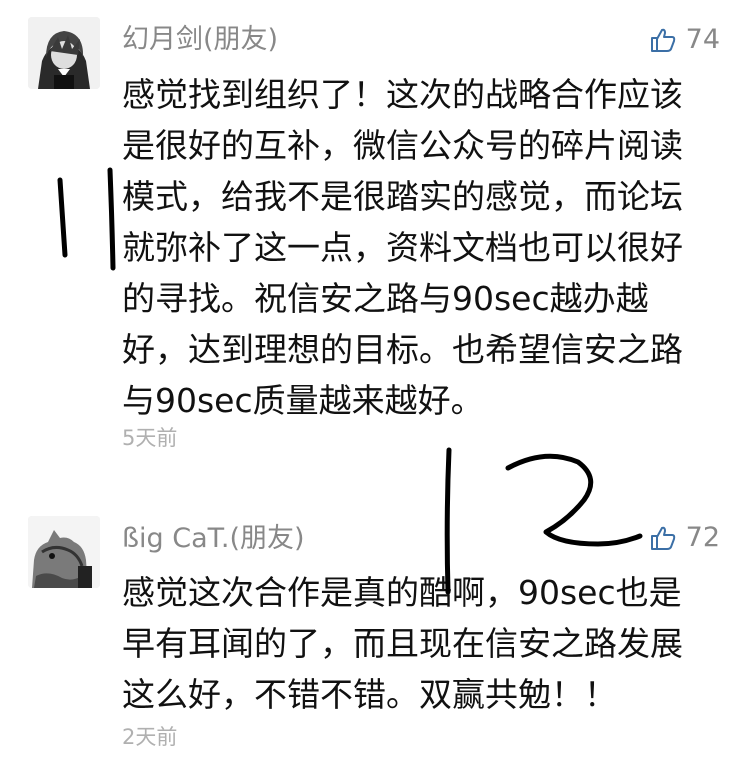 Image resolution: width=750 pixels, height=783 pixels. I want to click on comment-line: 的寻找。祝信安之路与90sec越办越, so click(385, 298).